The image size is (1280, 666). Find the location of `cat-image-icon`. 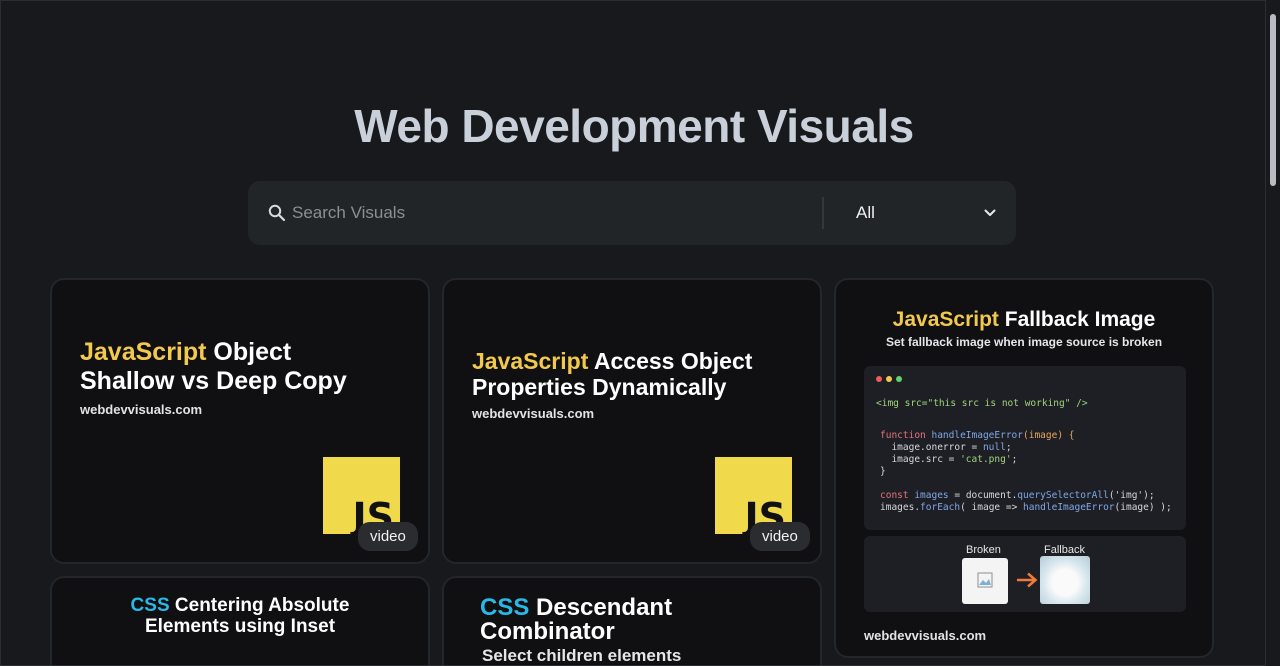

cat-image-icon is located at coordinates (1065, 580).